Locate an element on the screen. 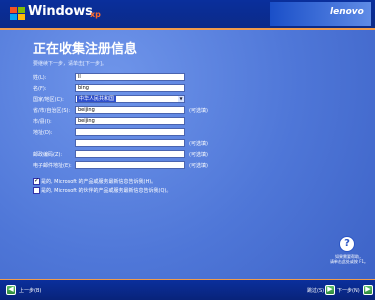 The image size is (375, 300). product-name: Windows is located at coordinates (60, 11).